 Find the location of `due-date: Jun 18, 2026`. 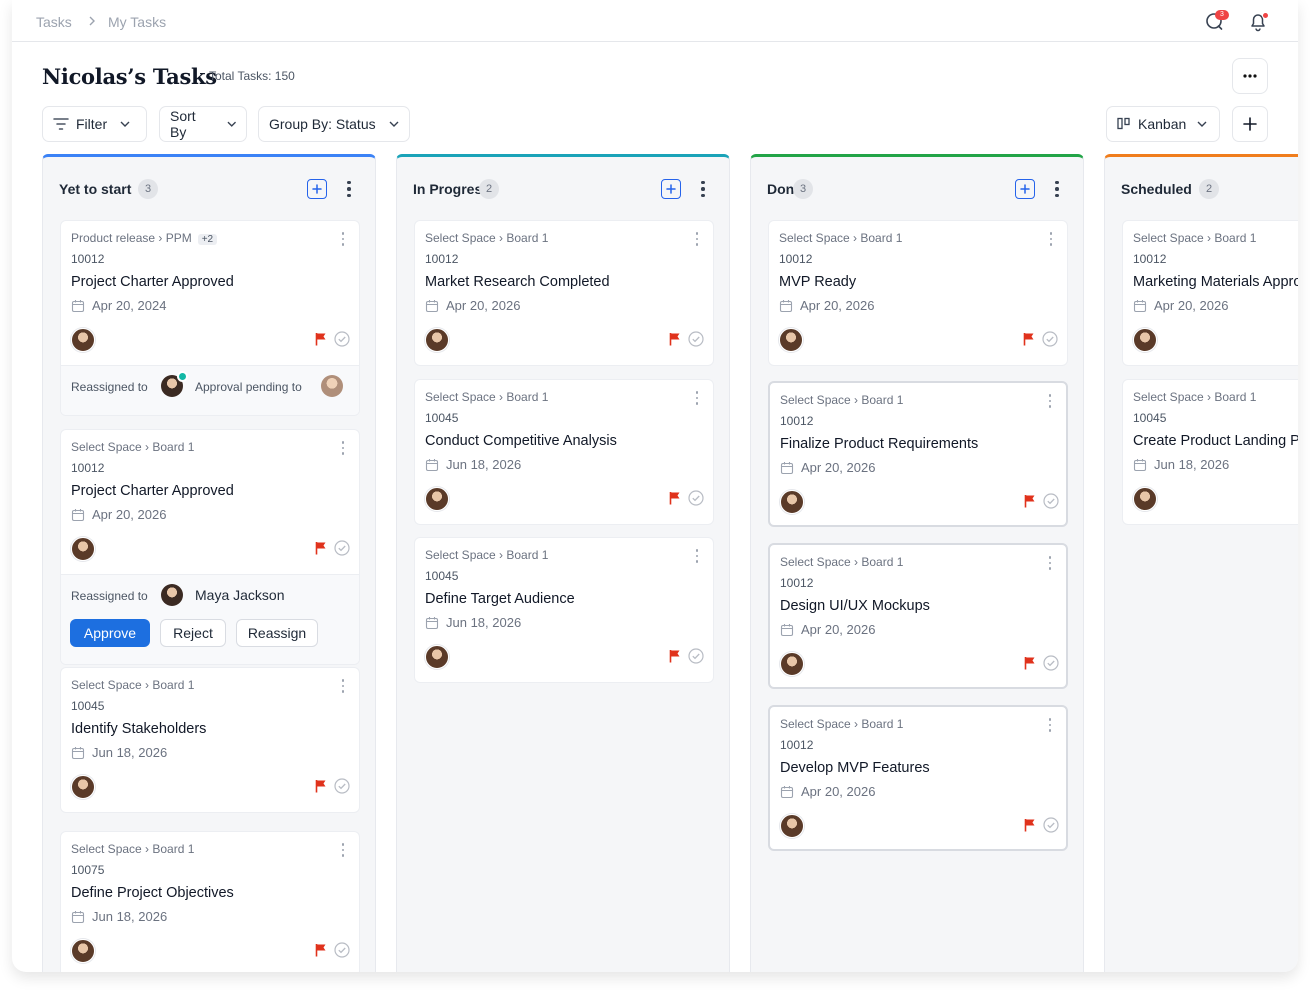

due-date: Jun 18, 2026 is located at coordinates (473, 622).